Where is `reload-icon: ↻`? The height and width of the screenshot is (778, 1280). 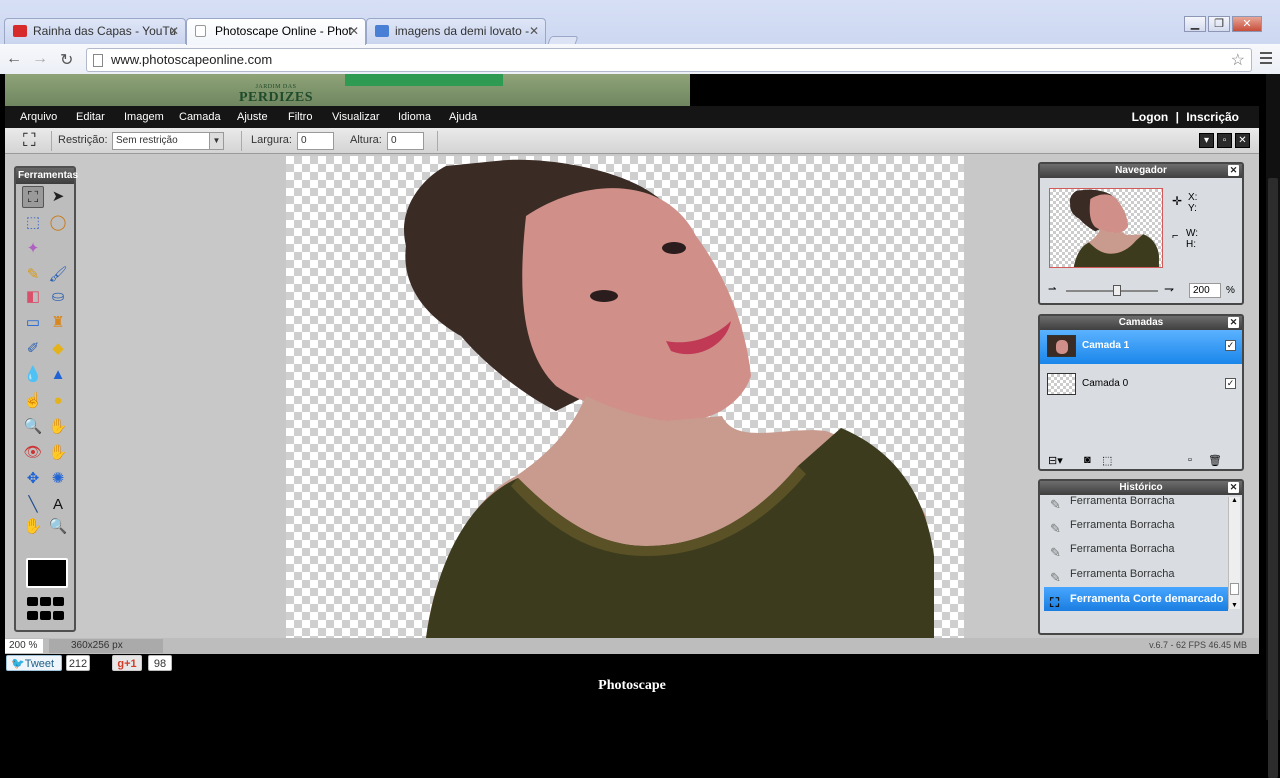 reload-icon: ↻ is located at coordinates (66, 60).